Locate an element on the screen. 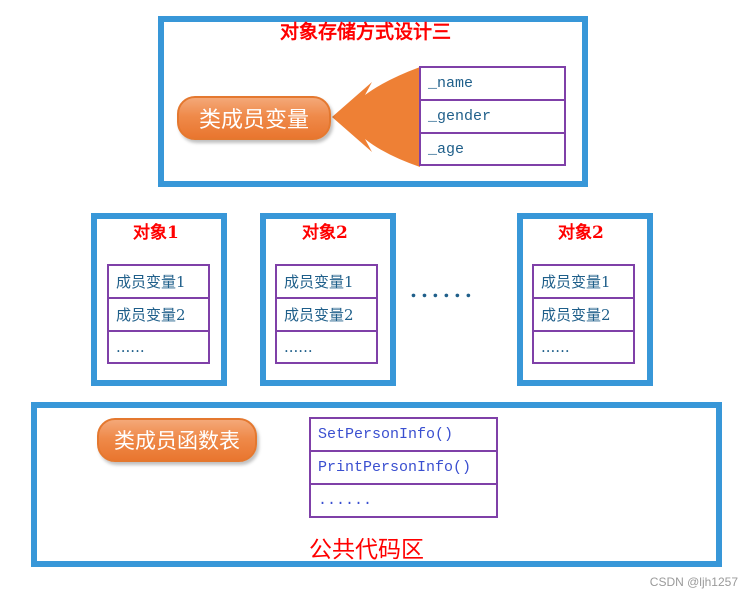 Image resolution: width=752 pixels, height=597 pixels. public-code-caption: 公共代码区 is located at coordinates (366, 550).